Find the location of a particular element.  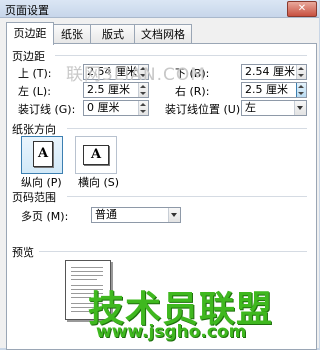

multiple-pages-dropdown is located at coordinates (174, 215).